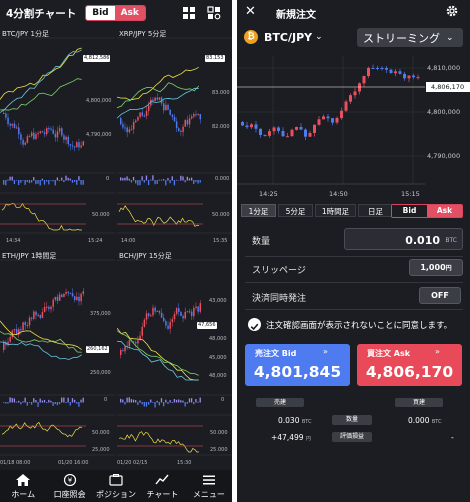 The image size is (470, 502). I want to click on pair-selector: ₿ BTC/JPY ⌄, so click(283, 37).